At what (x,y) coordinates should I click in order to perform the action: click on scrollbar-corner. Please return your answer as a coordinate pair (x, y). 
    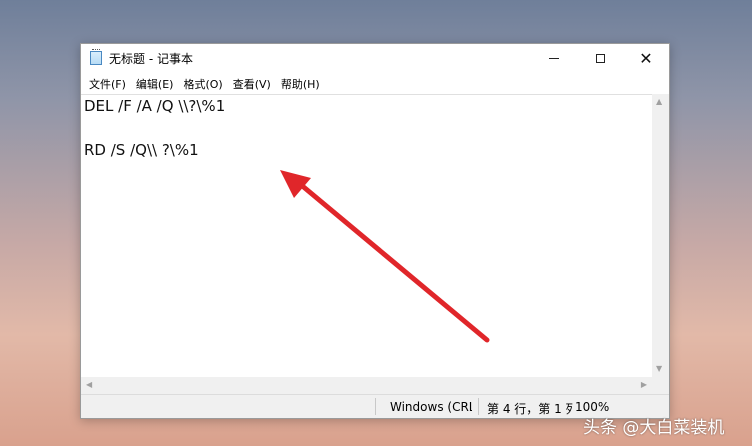
    Looking at the image, I should click on (660, 385).